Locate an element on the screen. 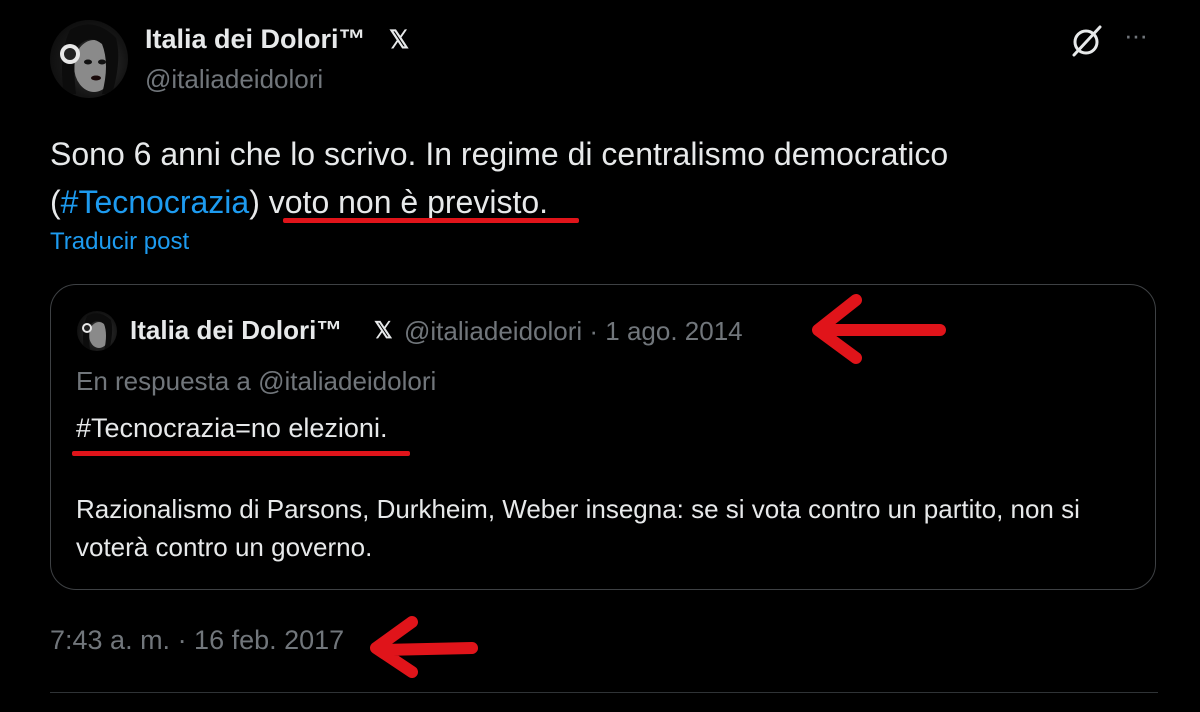 This screenshot has height=712, width=1200. tweet-line-2: (#Tecnocrazia) voto non è previsto. is located at coordinates (600, 202).